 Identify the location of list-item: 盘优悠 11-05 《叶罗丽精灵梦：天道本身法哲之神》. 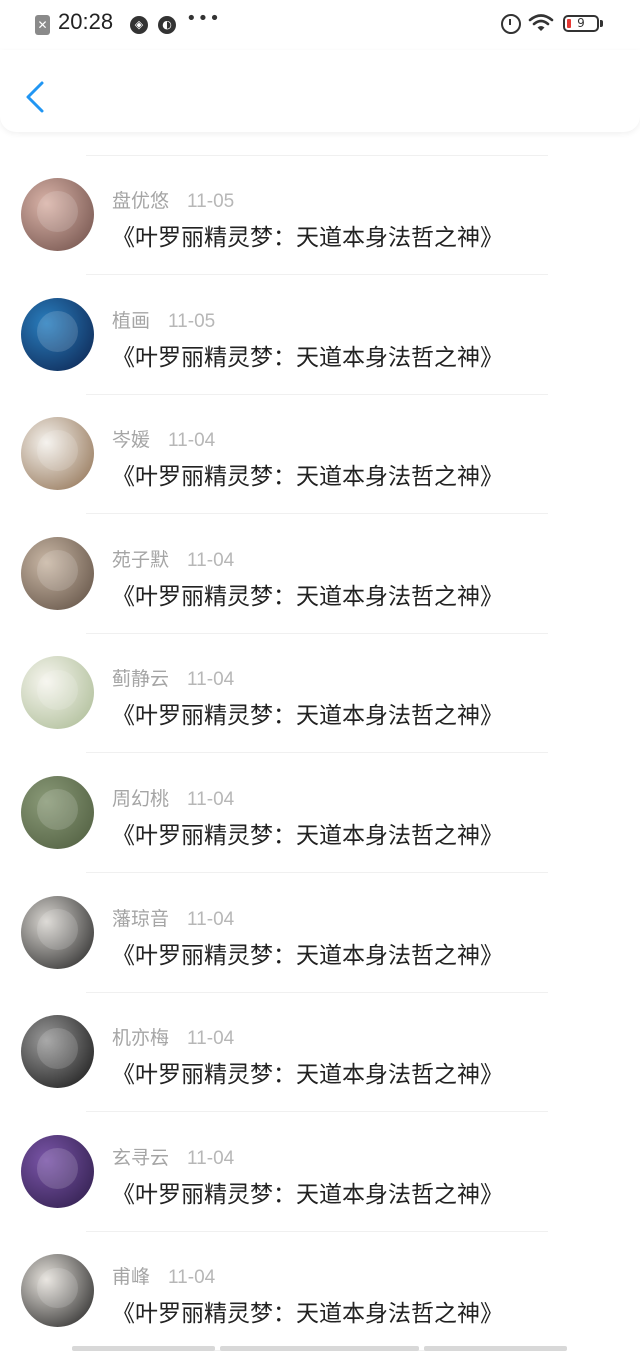
(320, 215).